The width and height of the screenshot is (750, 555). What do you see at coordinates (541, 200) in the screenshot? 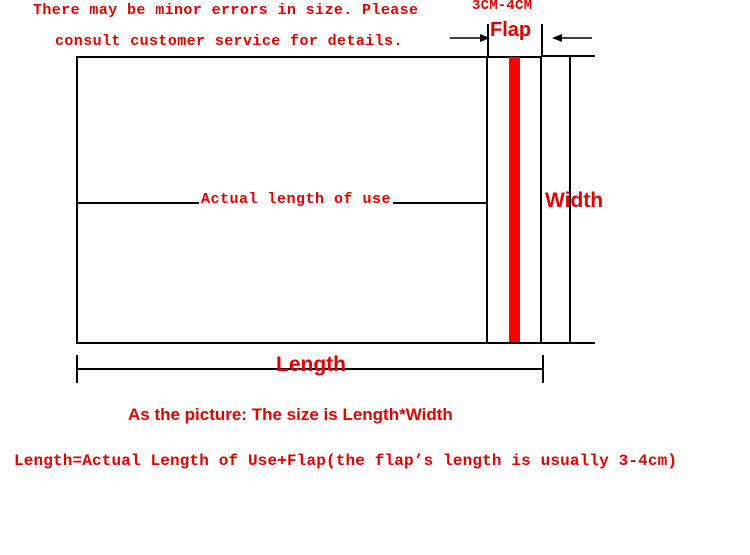
I see `bag-outline-right` at bounding box center [541, 200].